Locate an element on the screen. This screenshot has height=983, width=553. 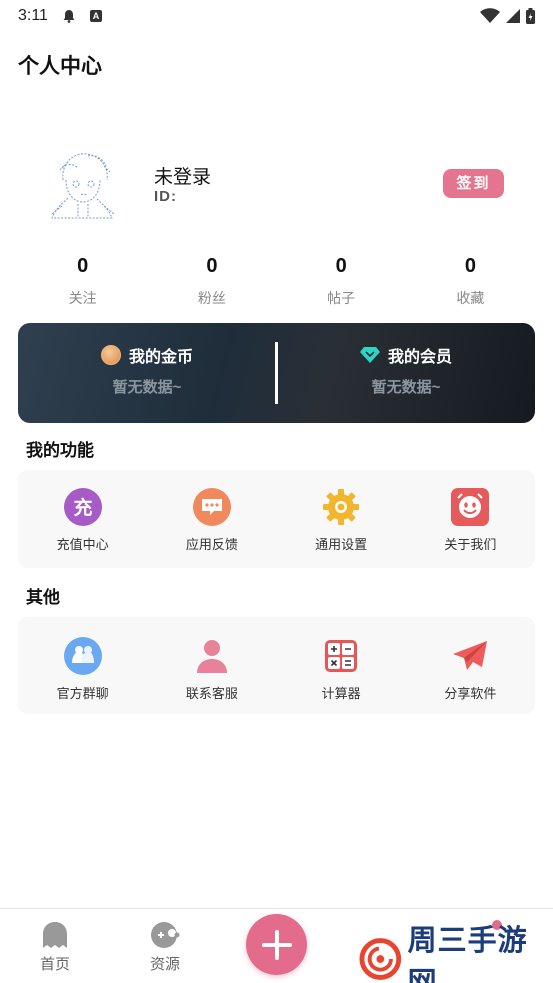
svg-text: 充 is located at coordinates (82, 507).